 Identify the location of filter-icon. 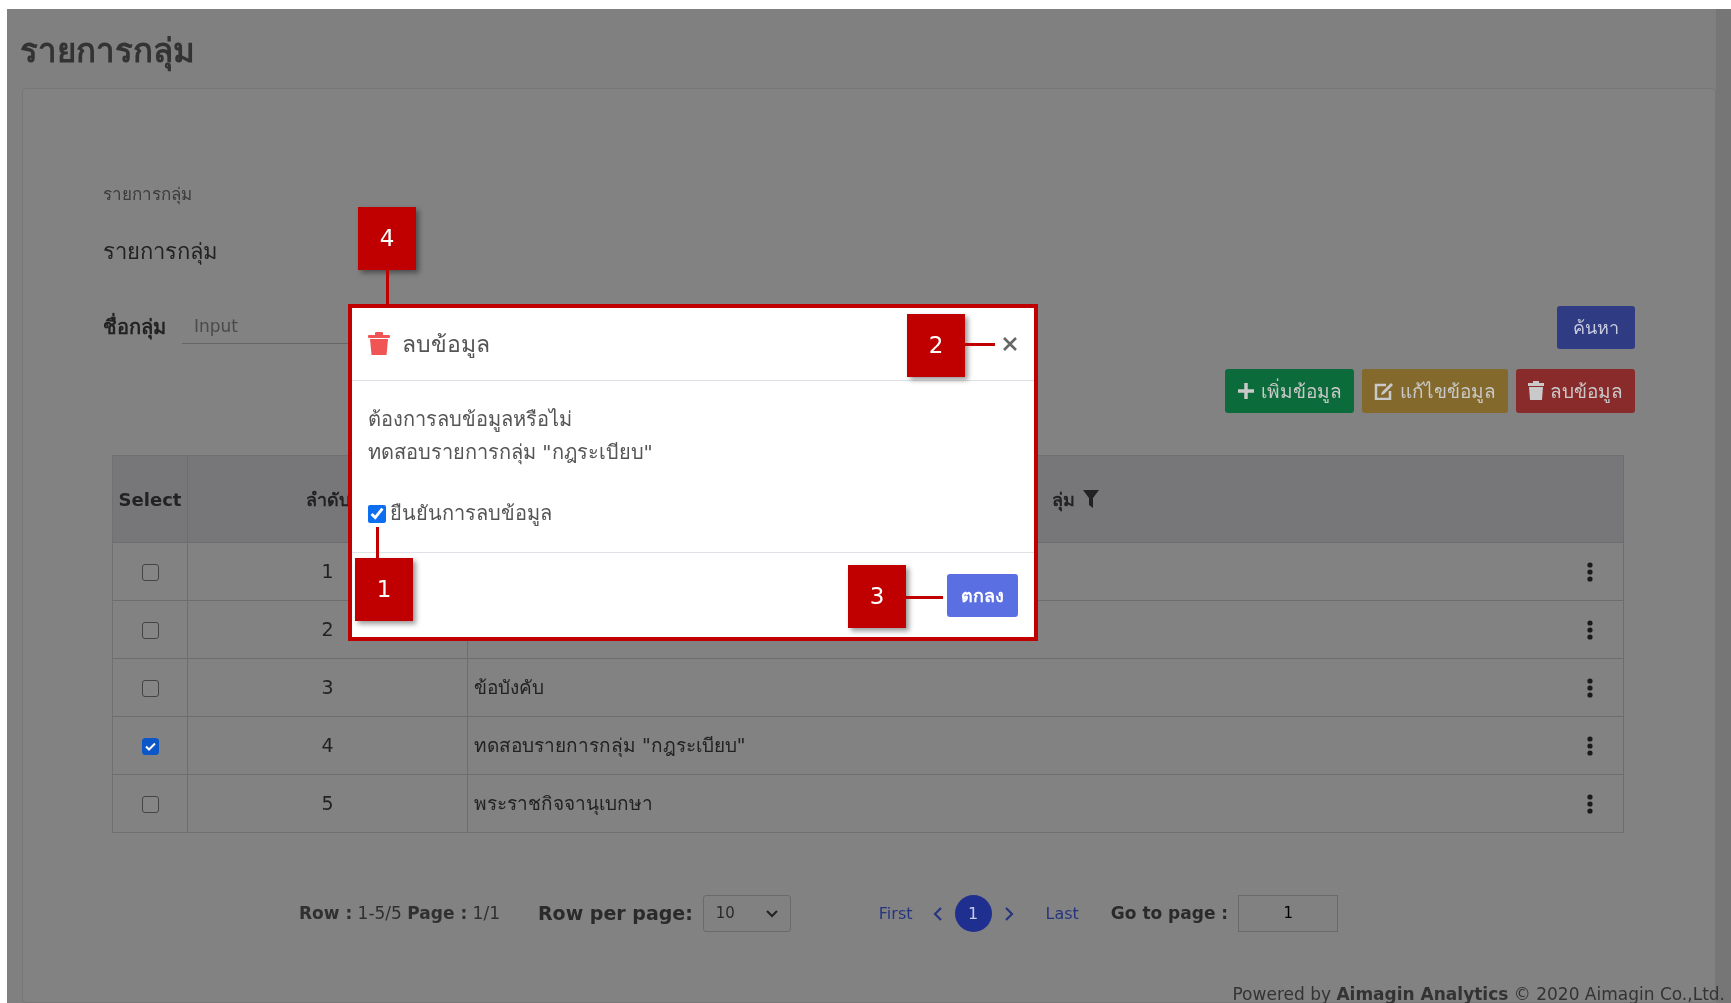
(1091, 499).